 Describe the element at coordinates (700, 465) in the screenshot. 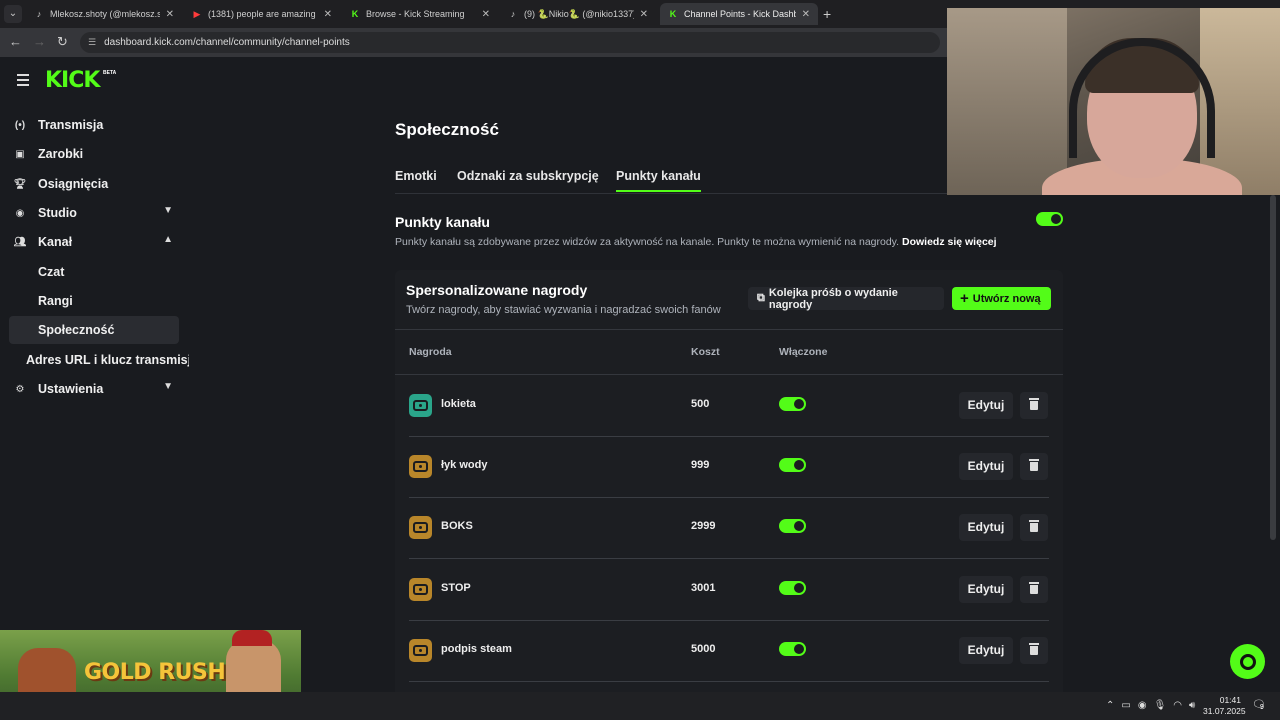

I see `reward-cost: 999` at that location.